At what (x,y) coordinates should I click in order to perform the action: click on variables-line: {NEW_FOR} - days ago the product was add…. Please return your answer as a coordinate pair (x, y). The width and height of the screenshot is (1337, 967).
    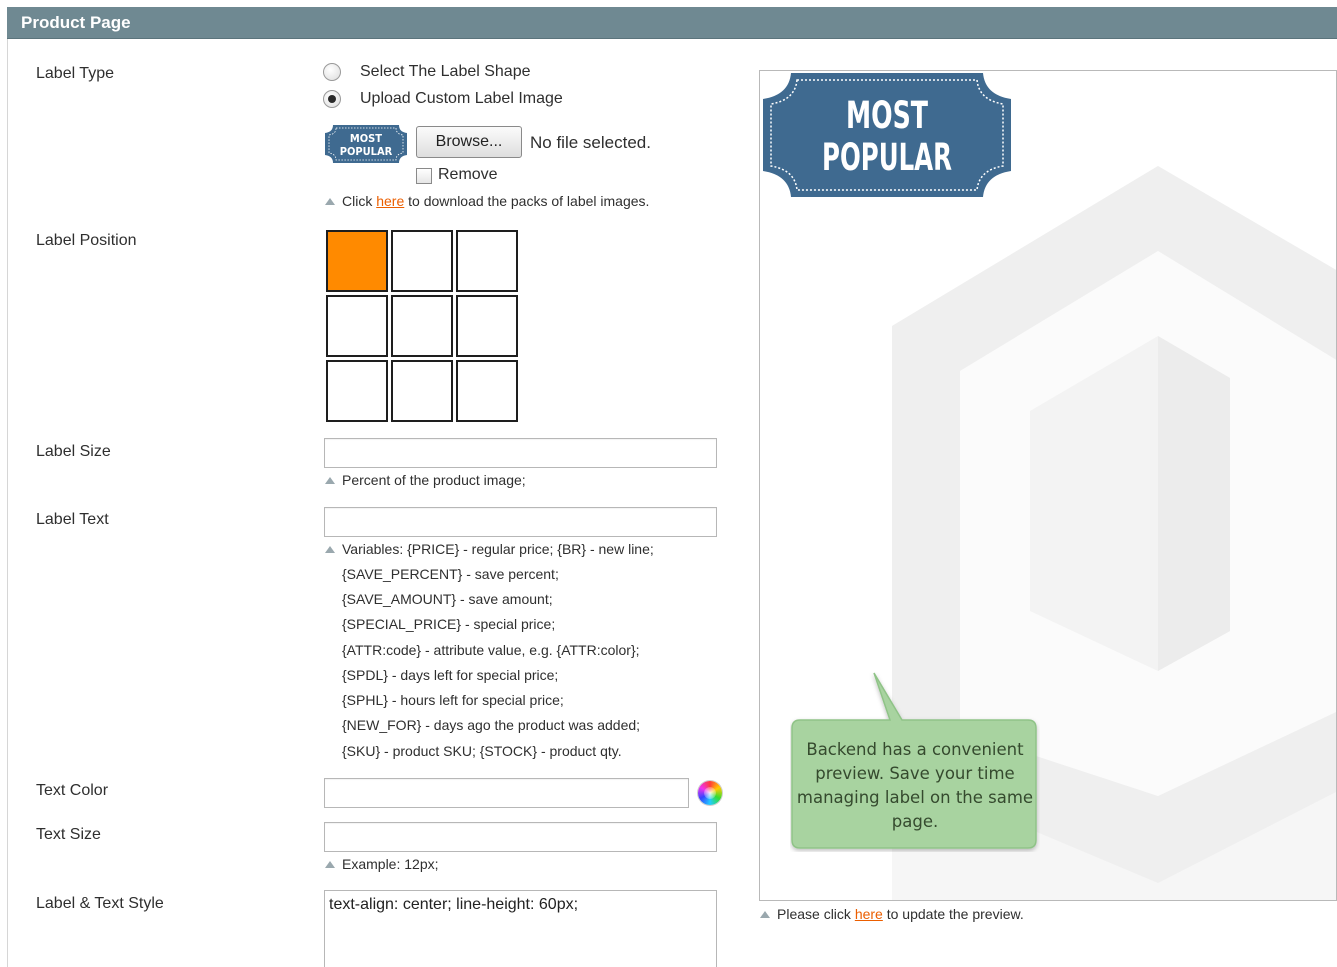
    Looking at the image, I should click on (491, 725).